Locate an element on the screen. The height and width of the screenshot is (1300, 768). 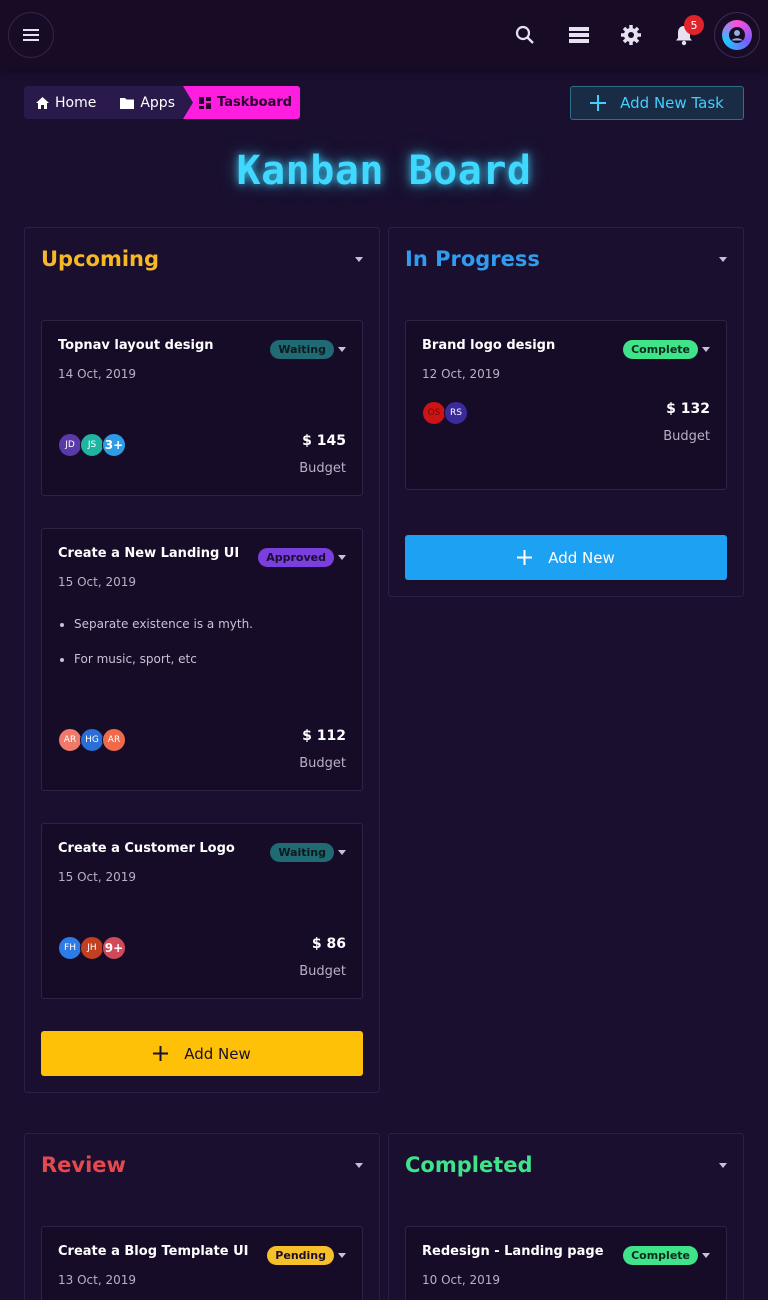
avatar: OS is located at coordinates (434, 413).